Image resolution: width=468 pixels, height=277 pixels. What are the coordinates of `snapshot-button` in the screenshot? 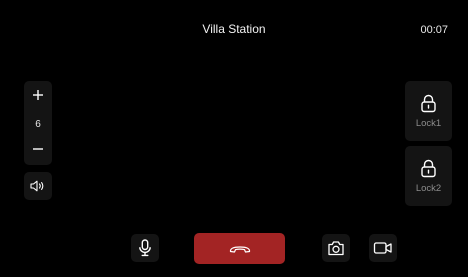 It's located at (336, 248).